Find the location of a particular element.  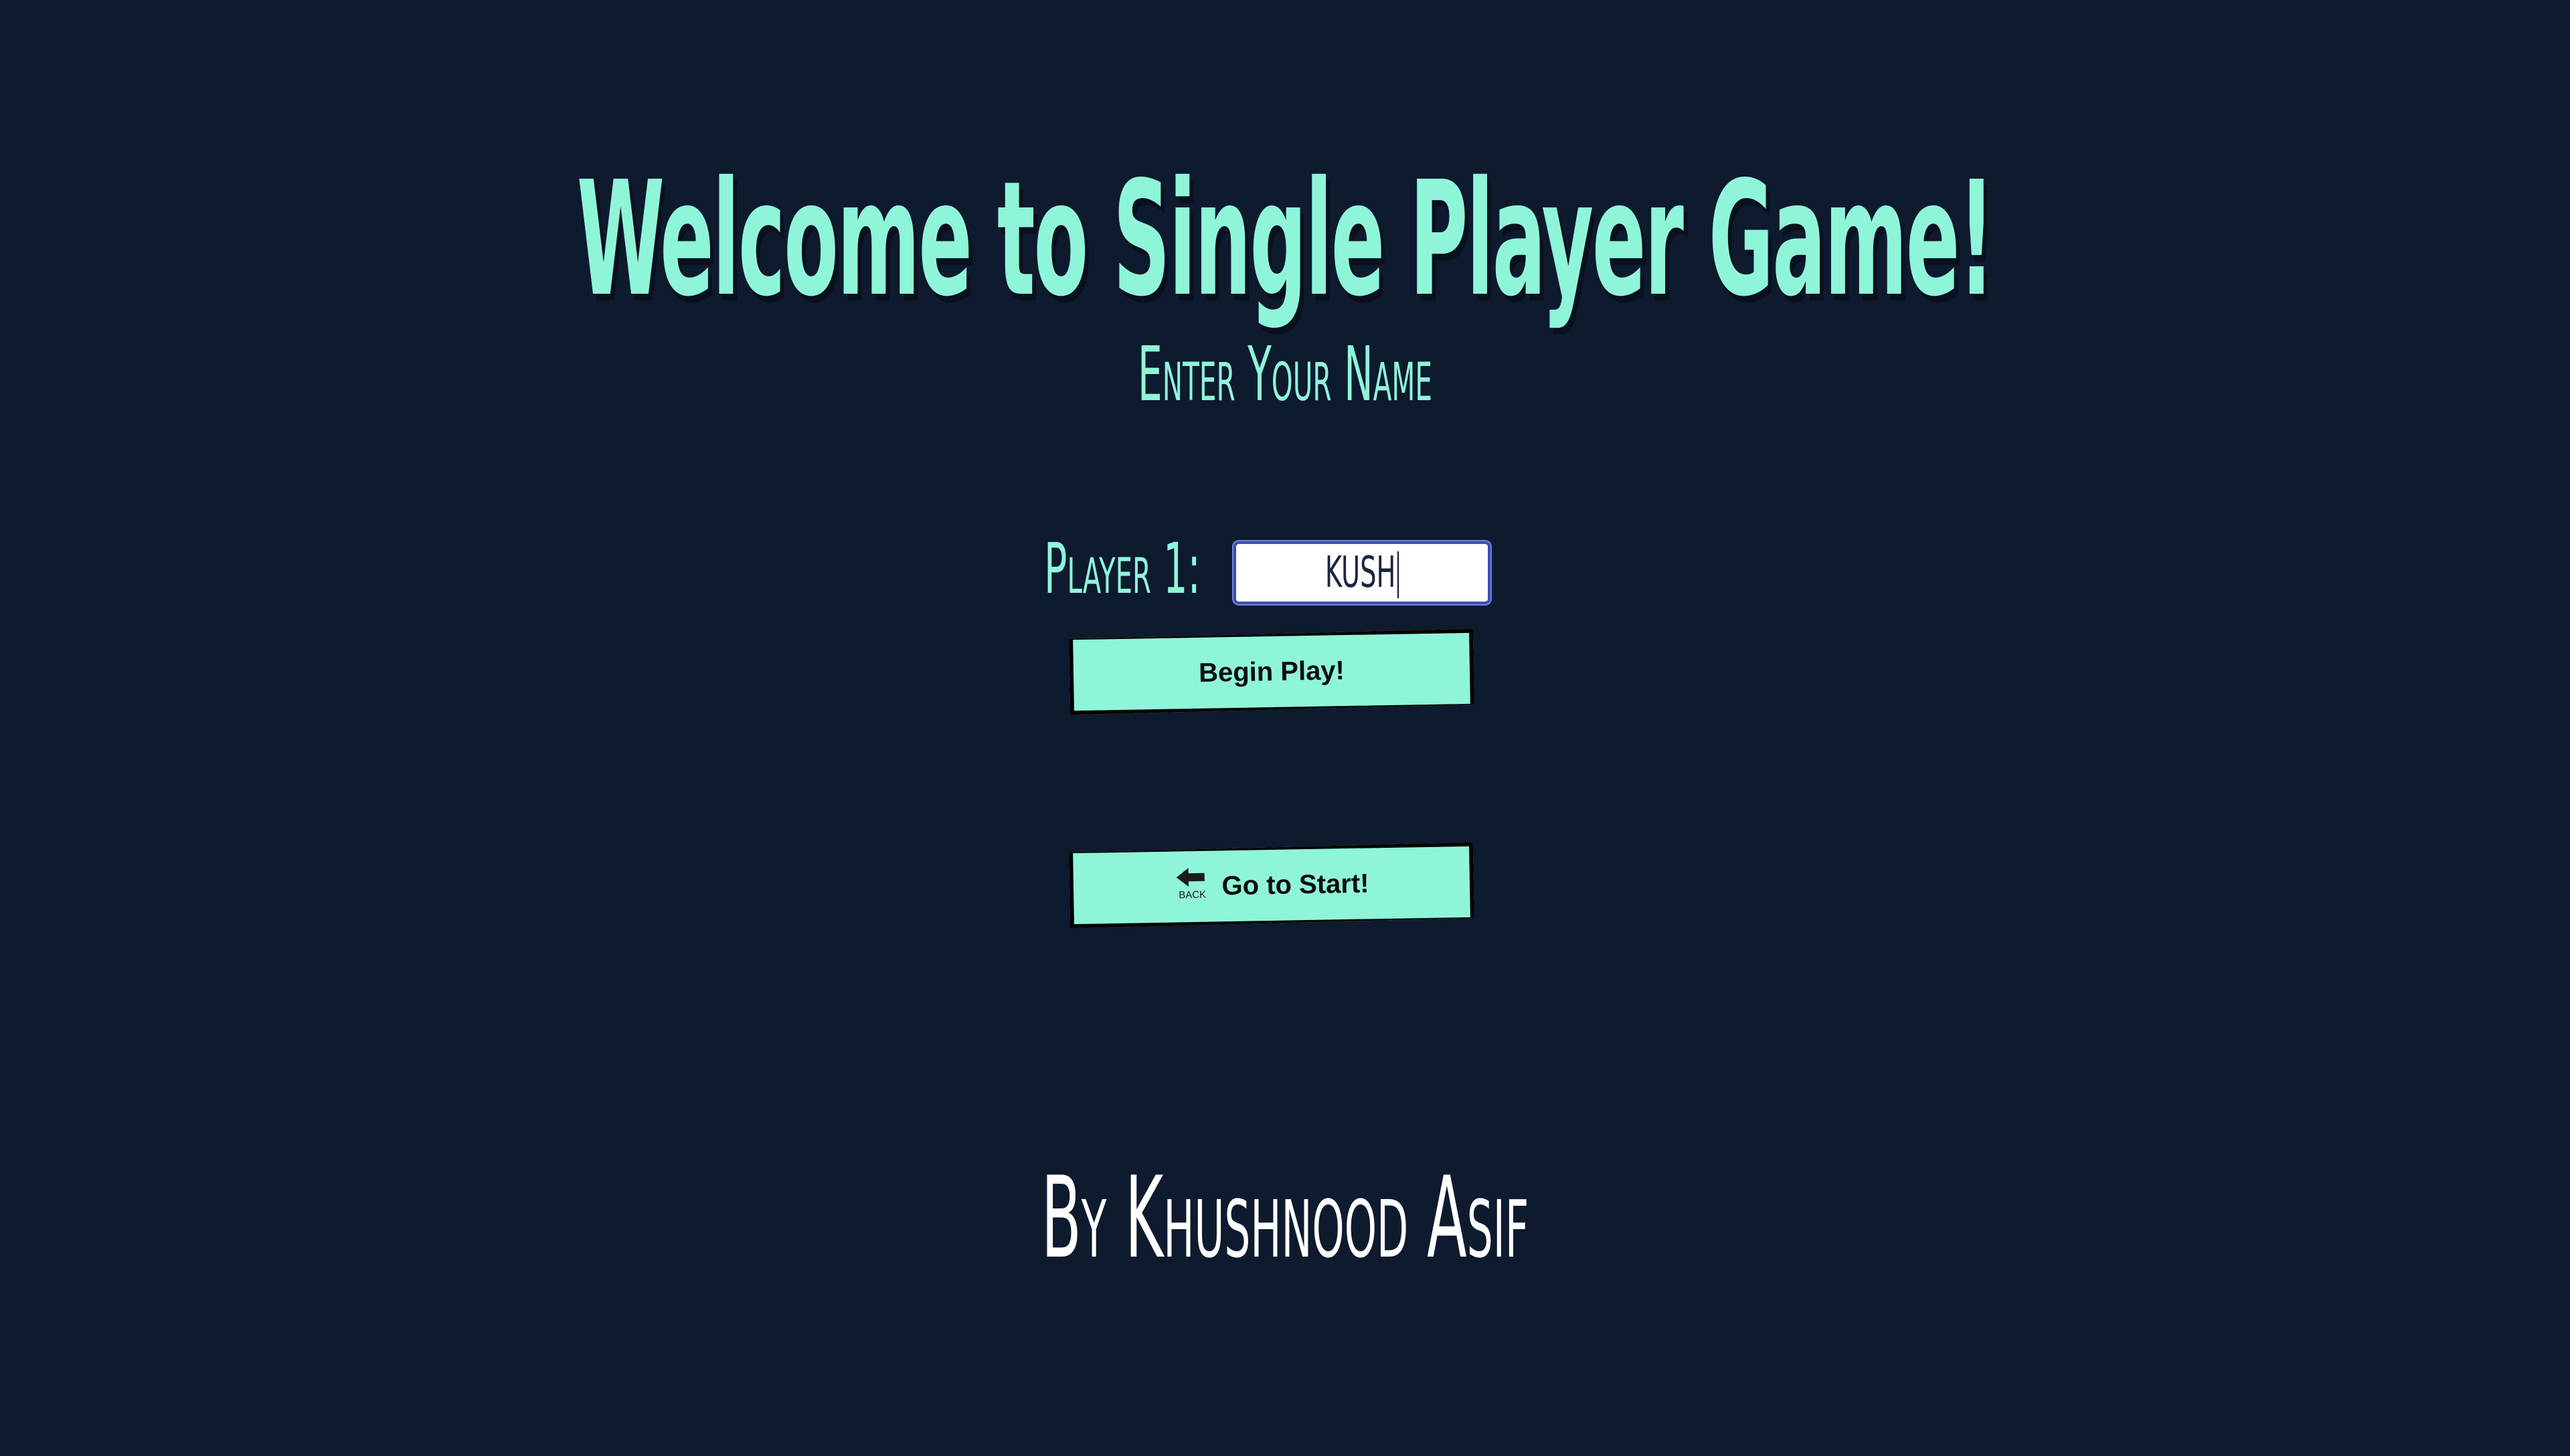

back-icon-text: BACK is located at coordinates (1193, 895).